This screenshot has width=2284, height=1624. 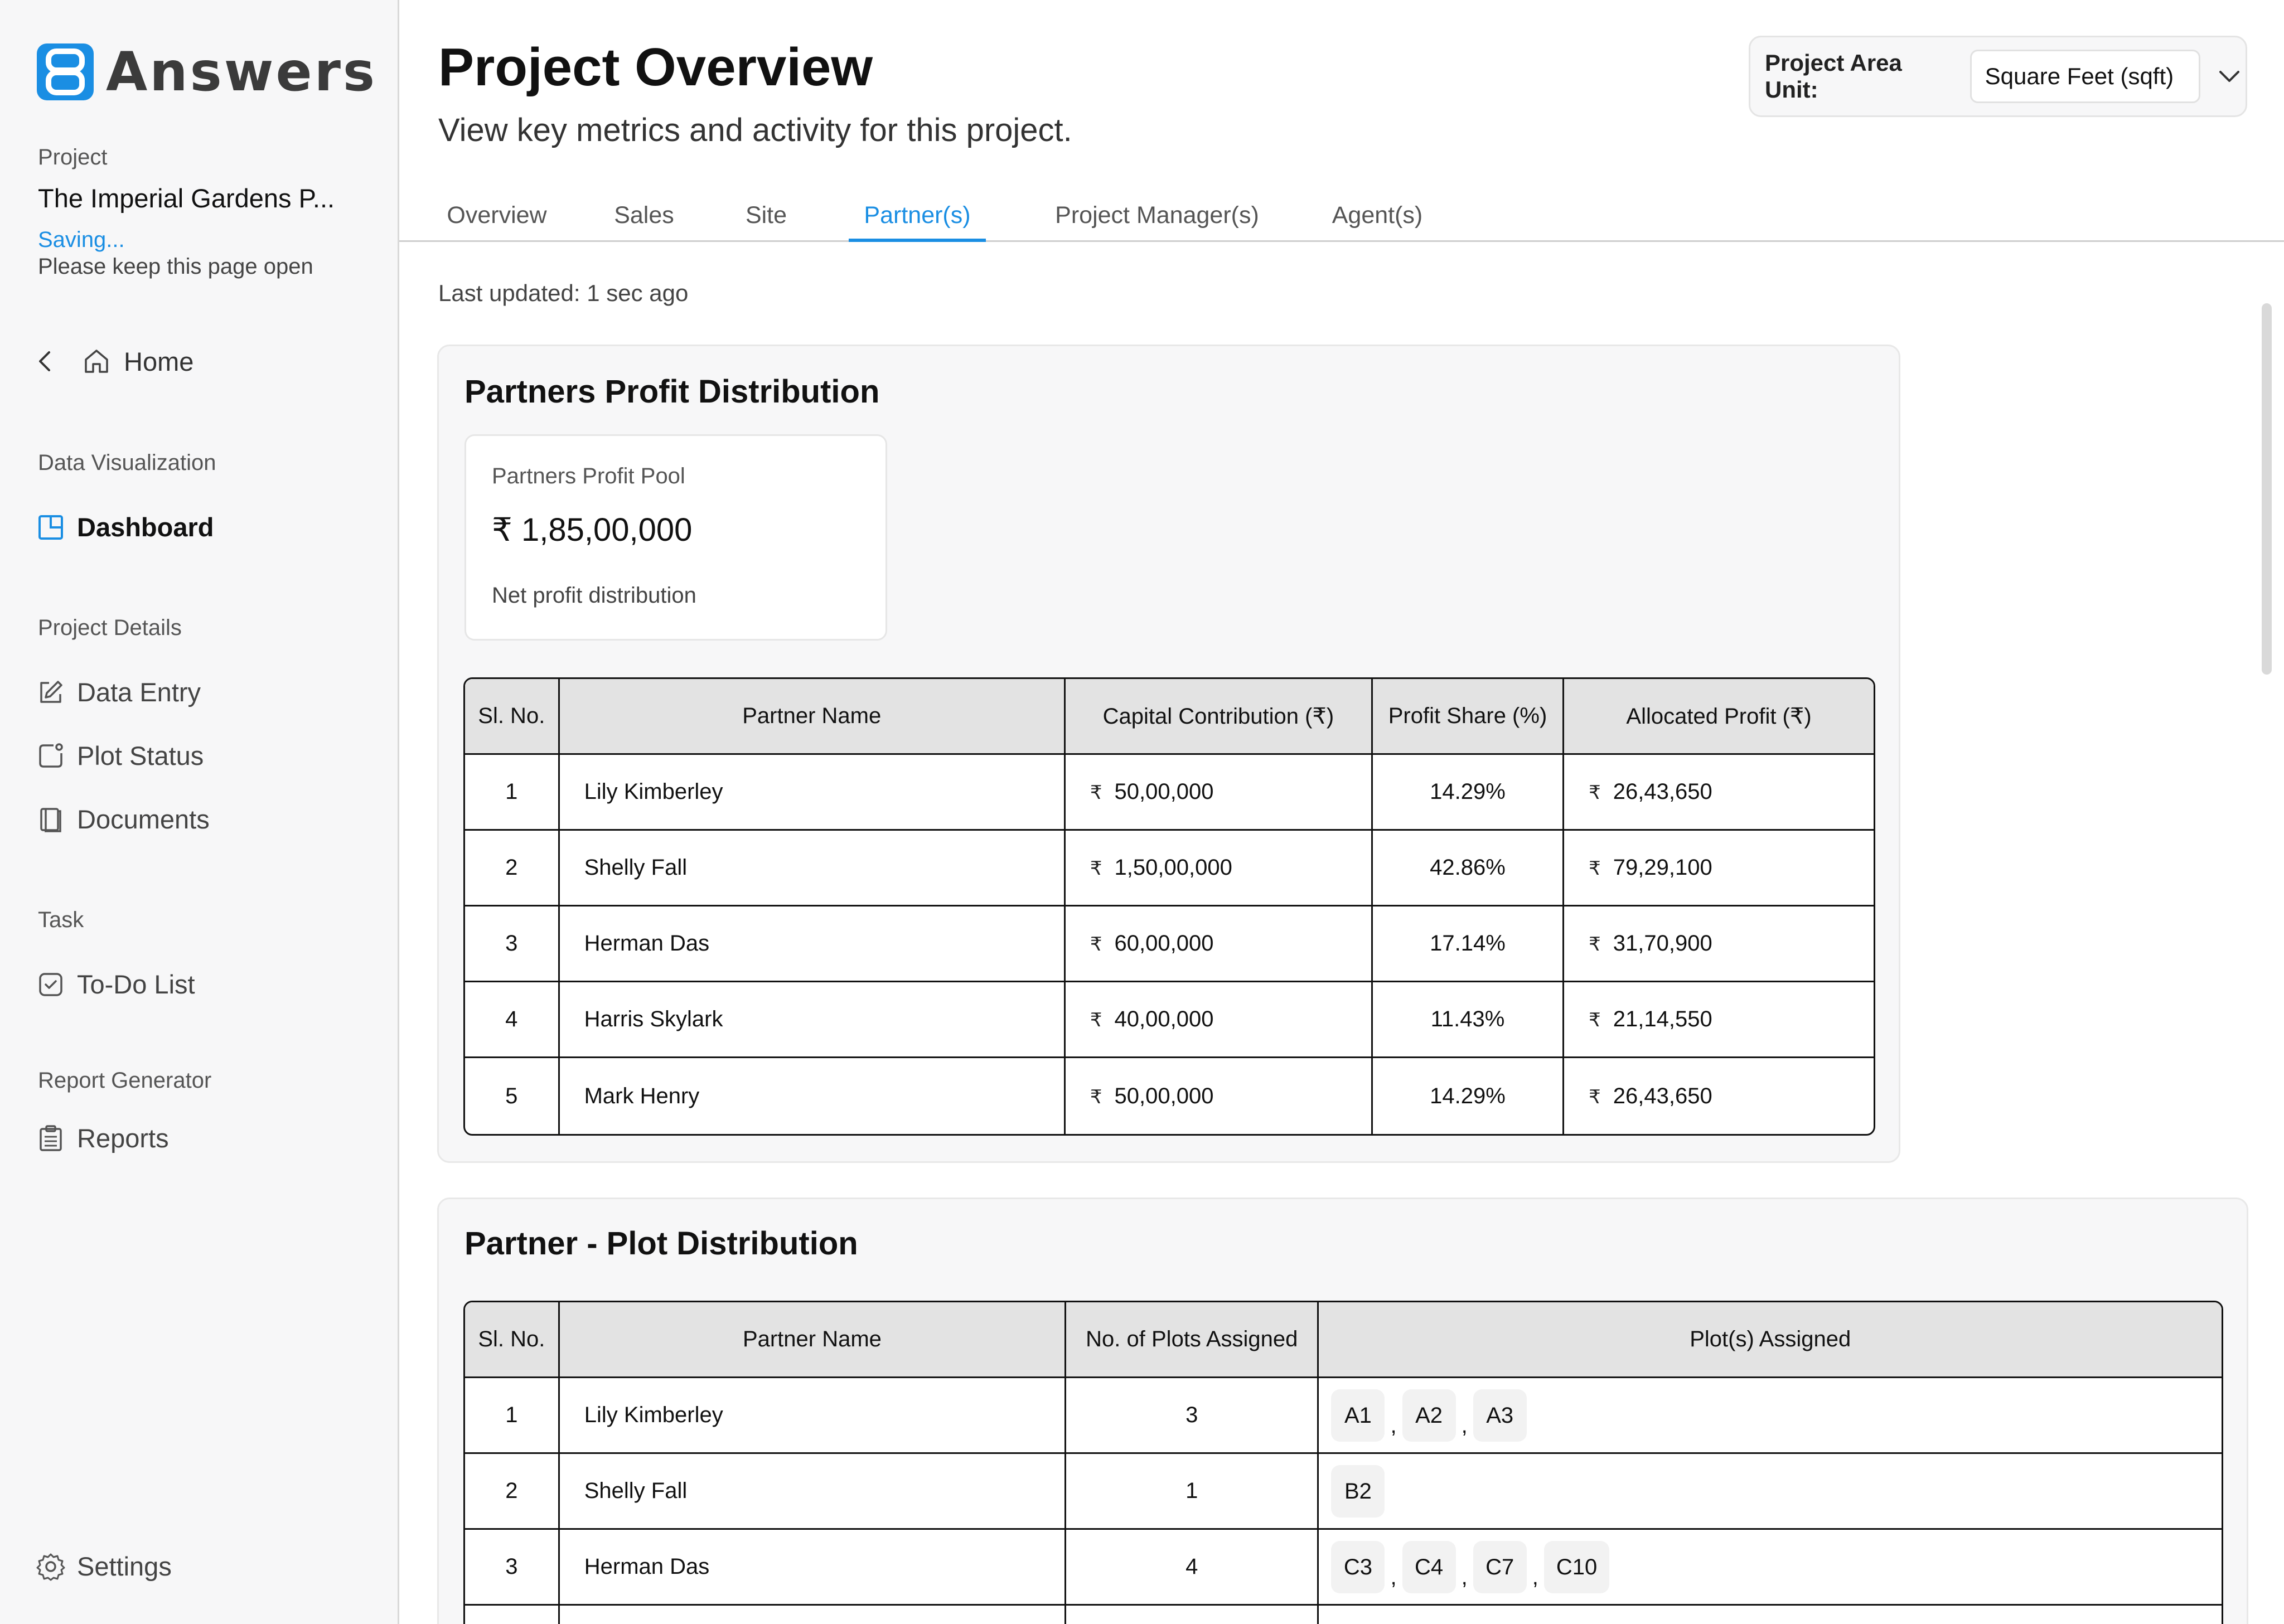 What do you see at coordinates (512, 1615) in the screenshot?
I see `sl-no-cell` at bounding box center [512, 1615].